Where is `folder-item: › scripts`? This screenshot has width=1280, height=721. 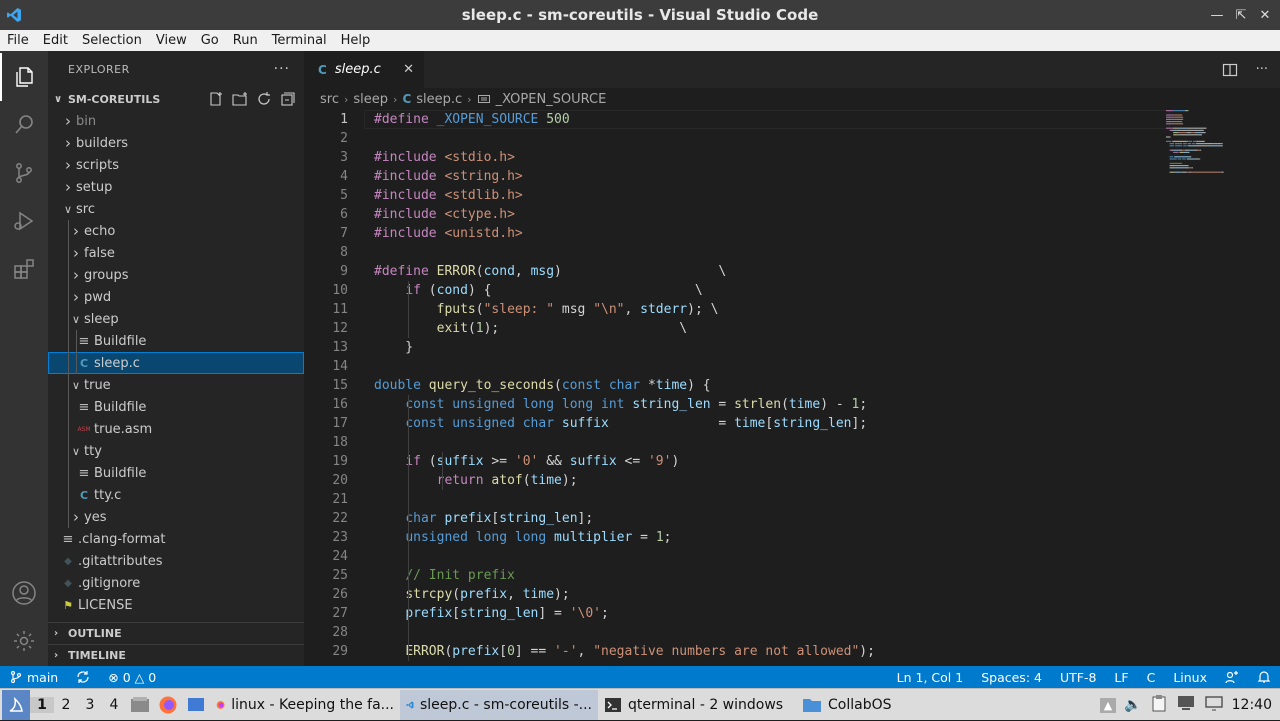
folder-item: › scripts is located at coordinates (176, 165).